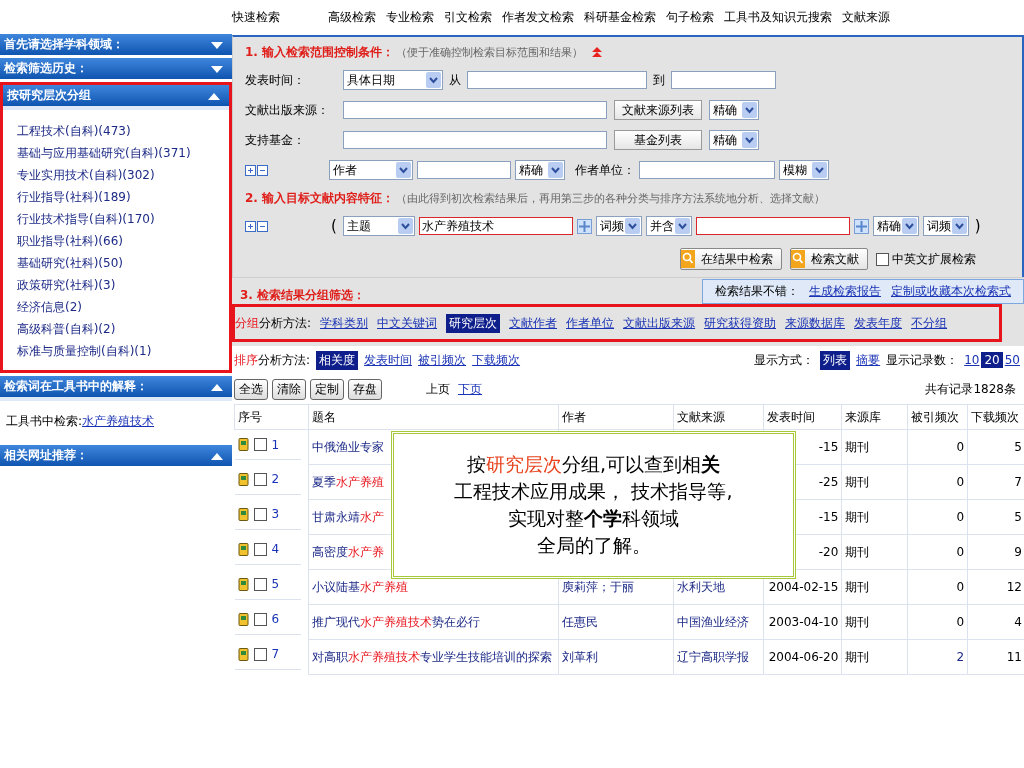  Describe the element at coordinates (668, 226) in the screenshot. I see `dropdown: 并含` at that location.